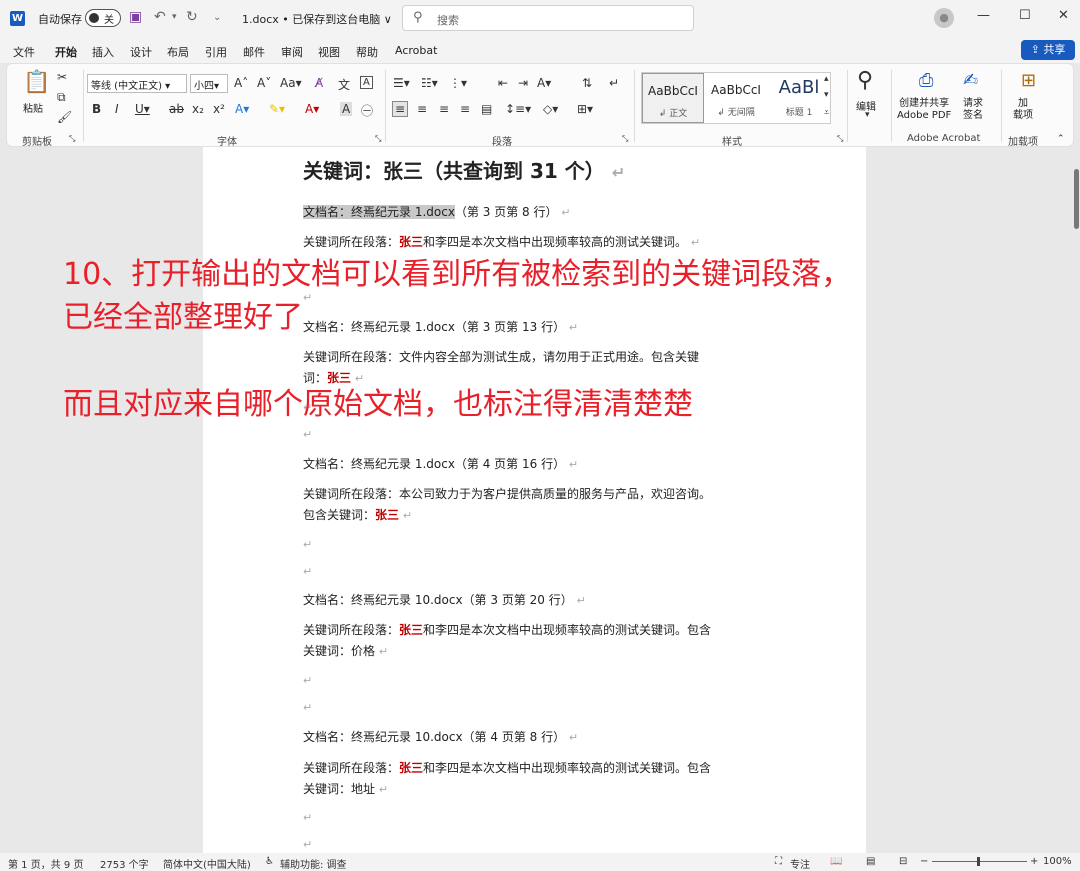 The image size is (1080, 871). What do you see at coordinates (1076, 500) in the screenshot?
I see `vertical-scrollbar` at bounding box center [1076, 500].